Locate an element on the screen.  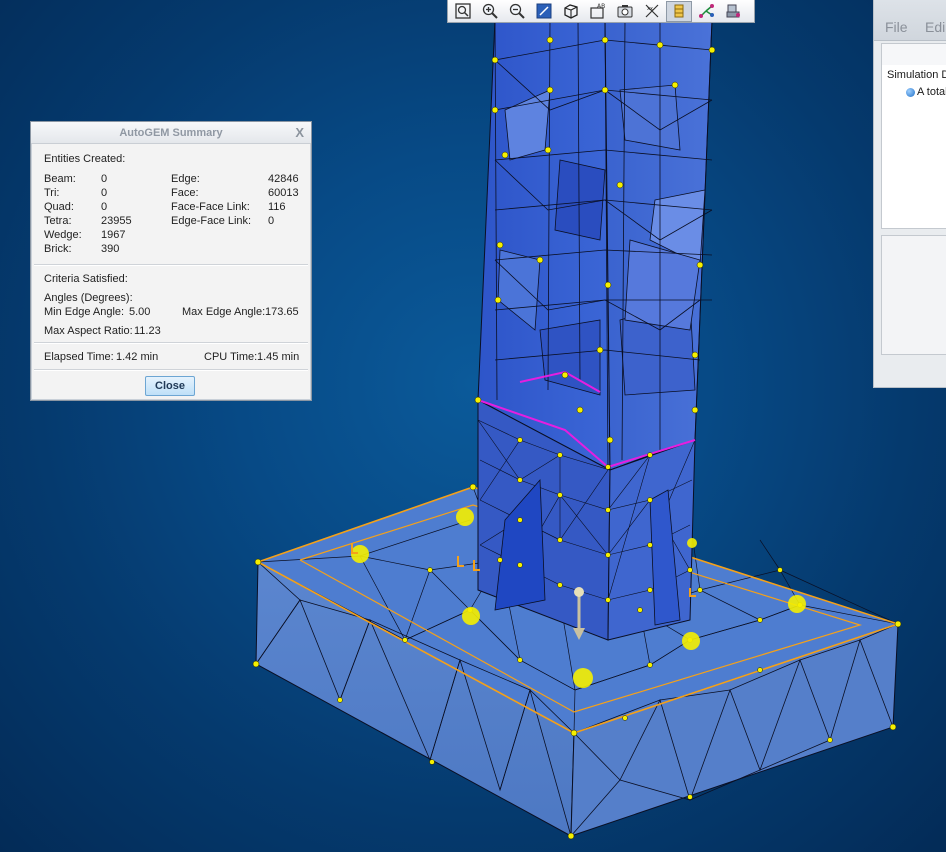
refit-button is located at coordinates (463, 11).